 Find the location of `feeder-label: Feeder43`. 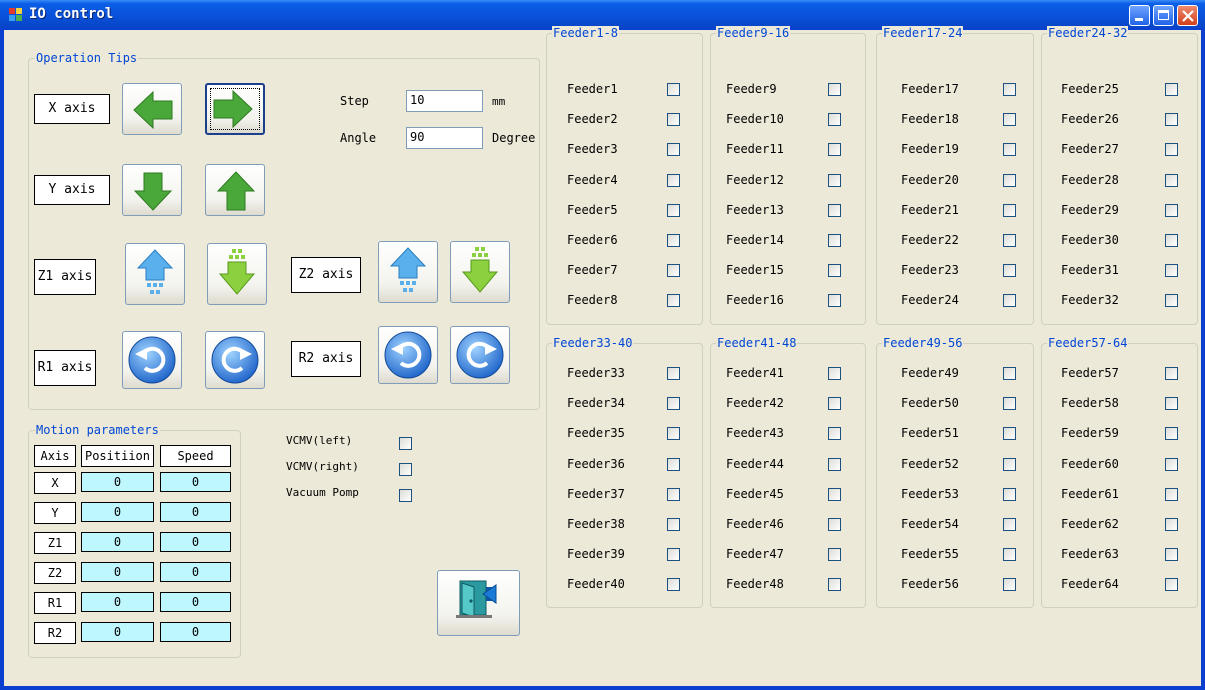

feeder-label: Feeder43 is located at coordinates (755, 433).